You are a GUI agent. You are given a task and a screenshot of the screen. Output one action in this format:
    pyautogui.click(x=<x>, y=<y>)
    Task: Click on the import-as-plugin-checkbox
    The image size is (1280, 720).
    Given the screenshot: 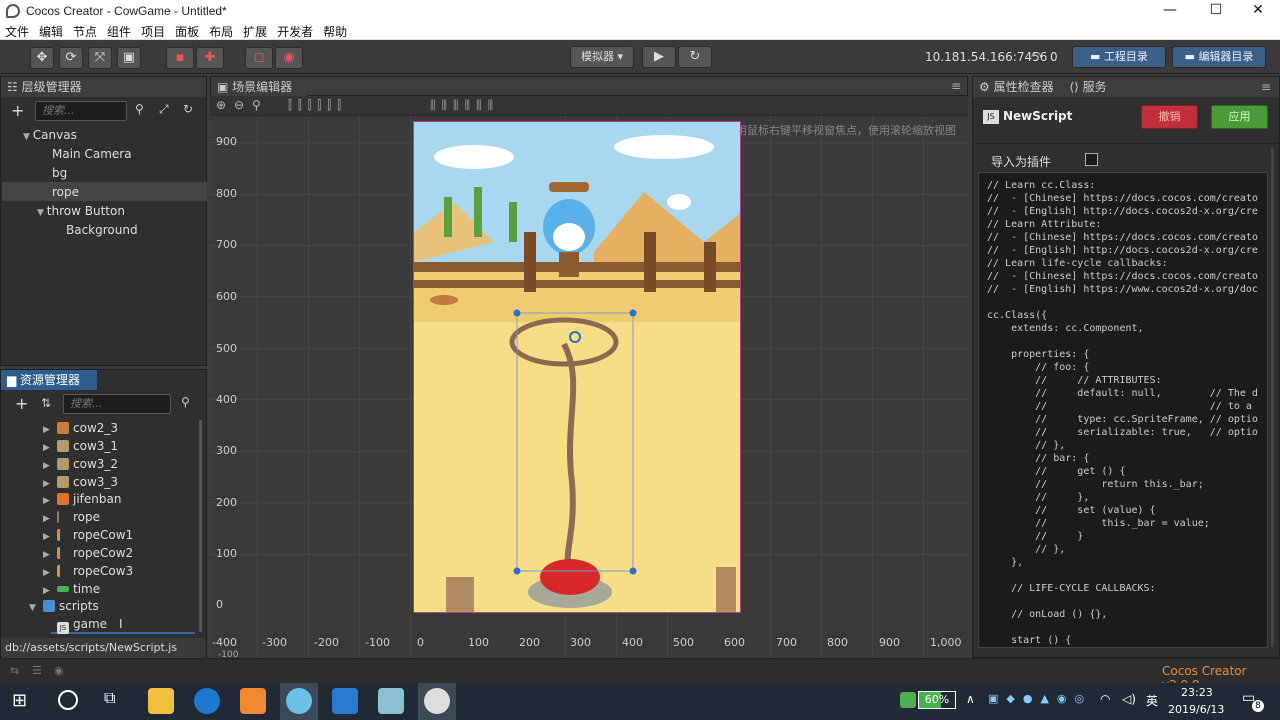 What is the action you would take?
    pyautogui.click(x=1091, y=159)
    